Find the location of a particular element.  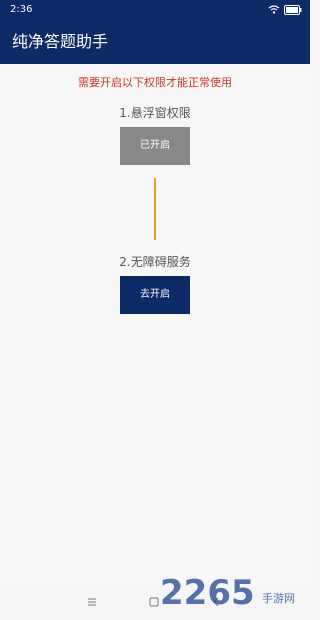

permission-warning: 需要开启以下权限才能正常使用 is located at coordinates (155, 82).